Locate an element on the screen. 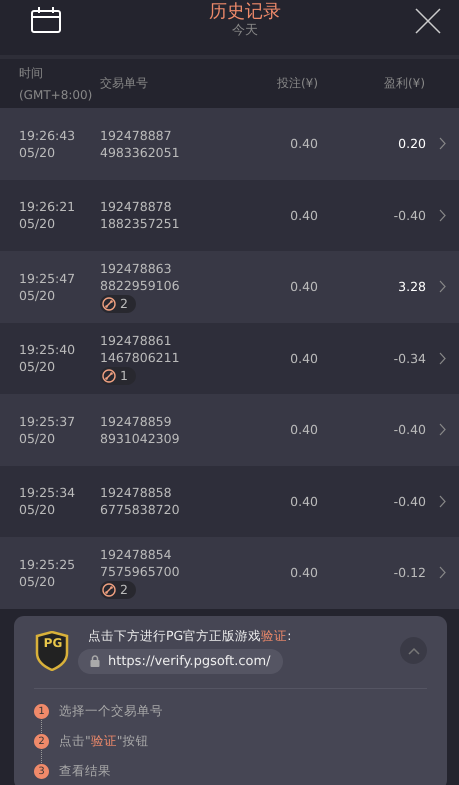  step-number: 3 is located at coordinates (41, 771).